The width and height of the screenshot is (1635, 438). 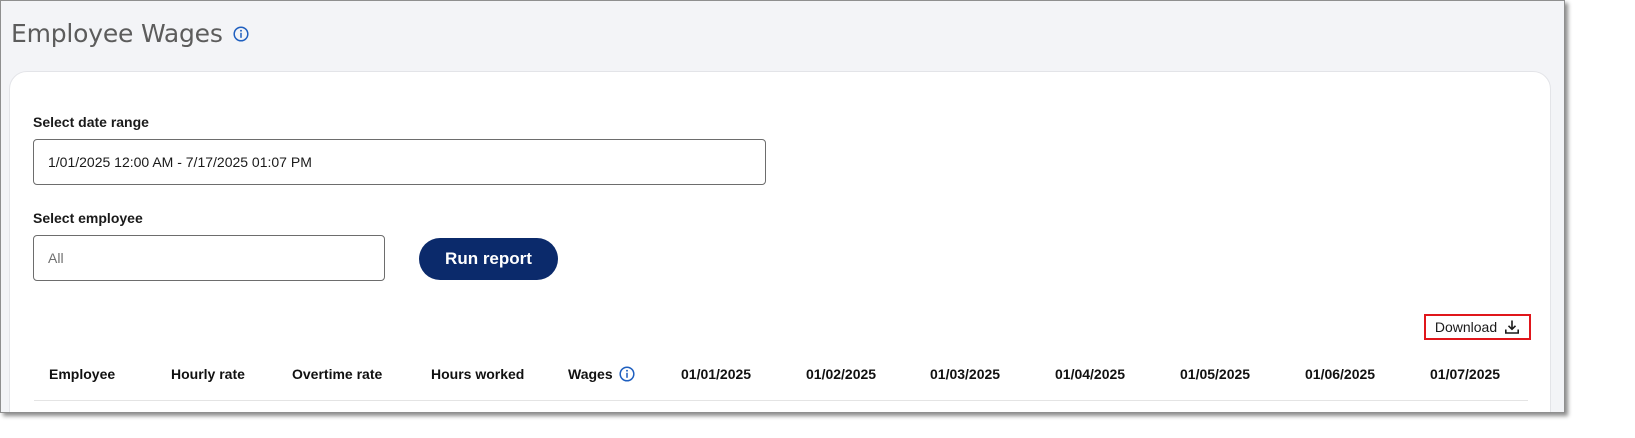 I want to click on download-button: Download, so click(x=1477, y=327).